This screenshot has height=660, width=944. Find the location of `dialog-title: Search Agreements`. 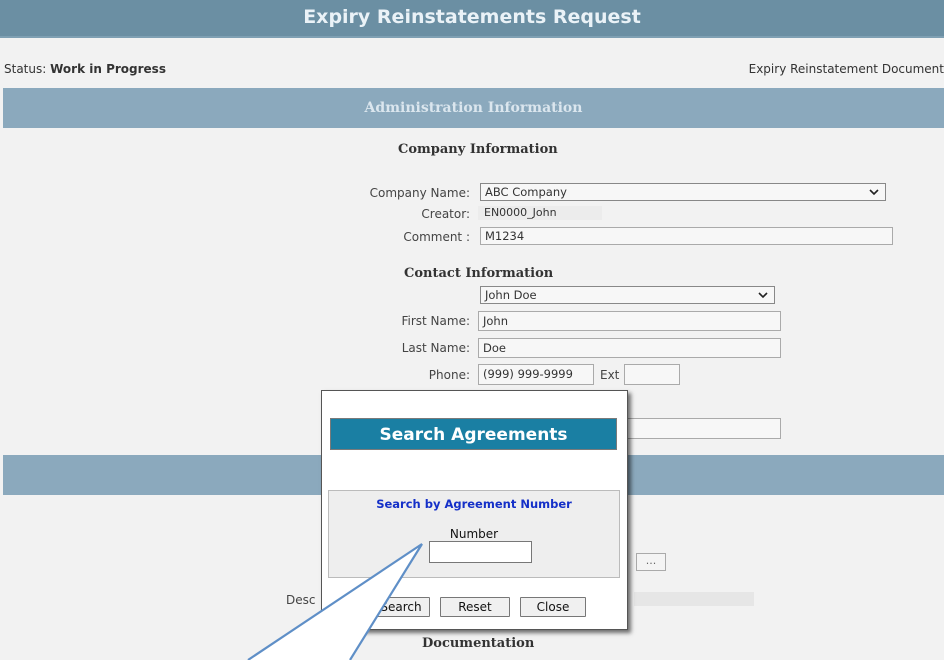

dialog-title: Search Agreements is located at coordinates (473, 434).